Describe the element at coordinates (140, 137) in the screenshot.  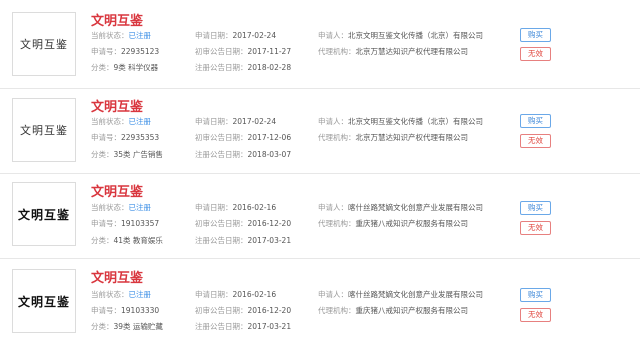
I see `reg-no-value: 22935353` at that location.